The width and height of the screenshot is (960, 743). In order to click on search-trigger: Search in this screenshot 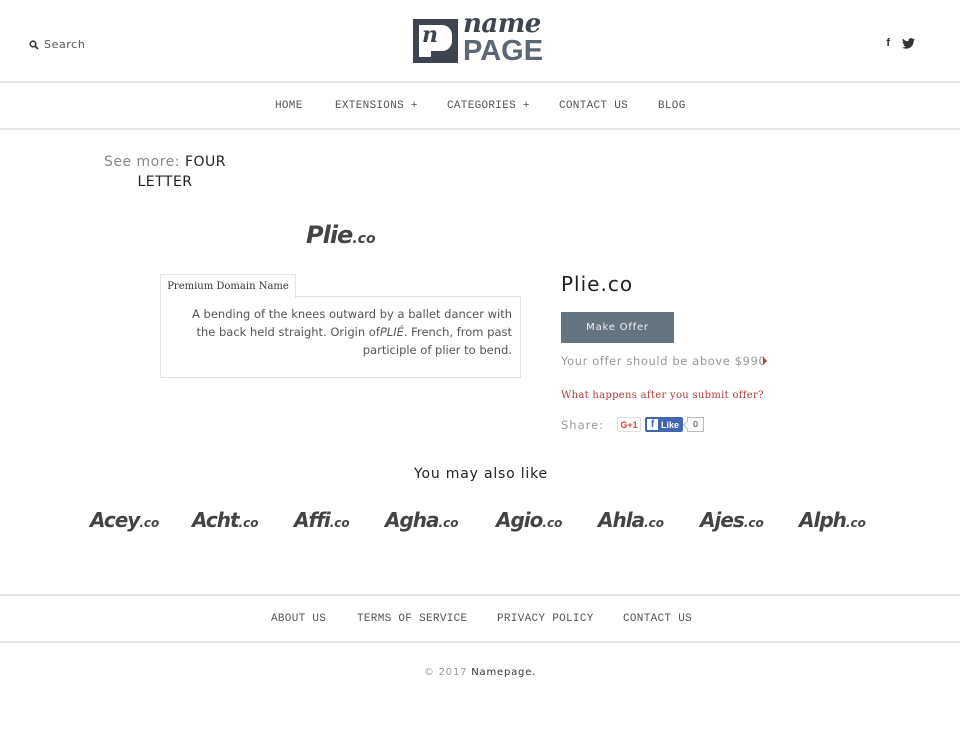, I will do `click(57, 44)`.